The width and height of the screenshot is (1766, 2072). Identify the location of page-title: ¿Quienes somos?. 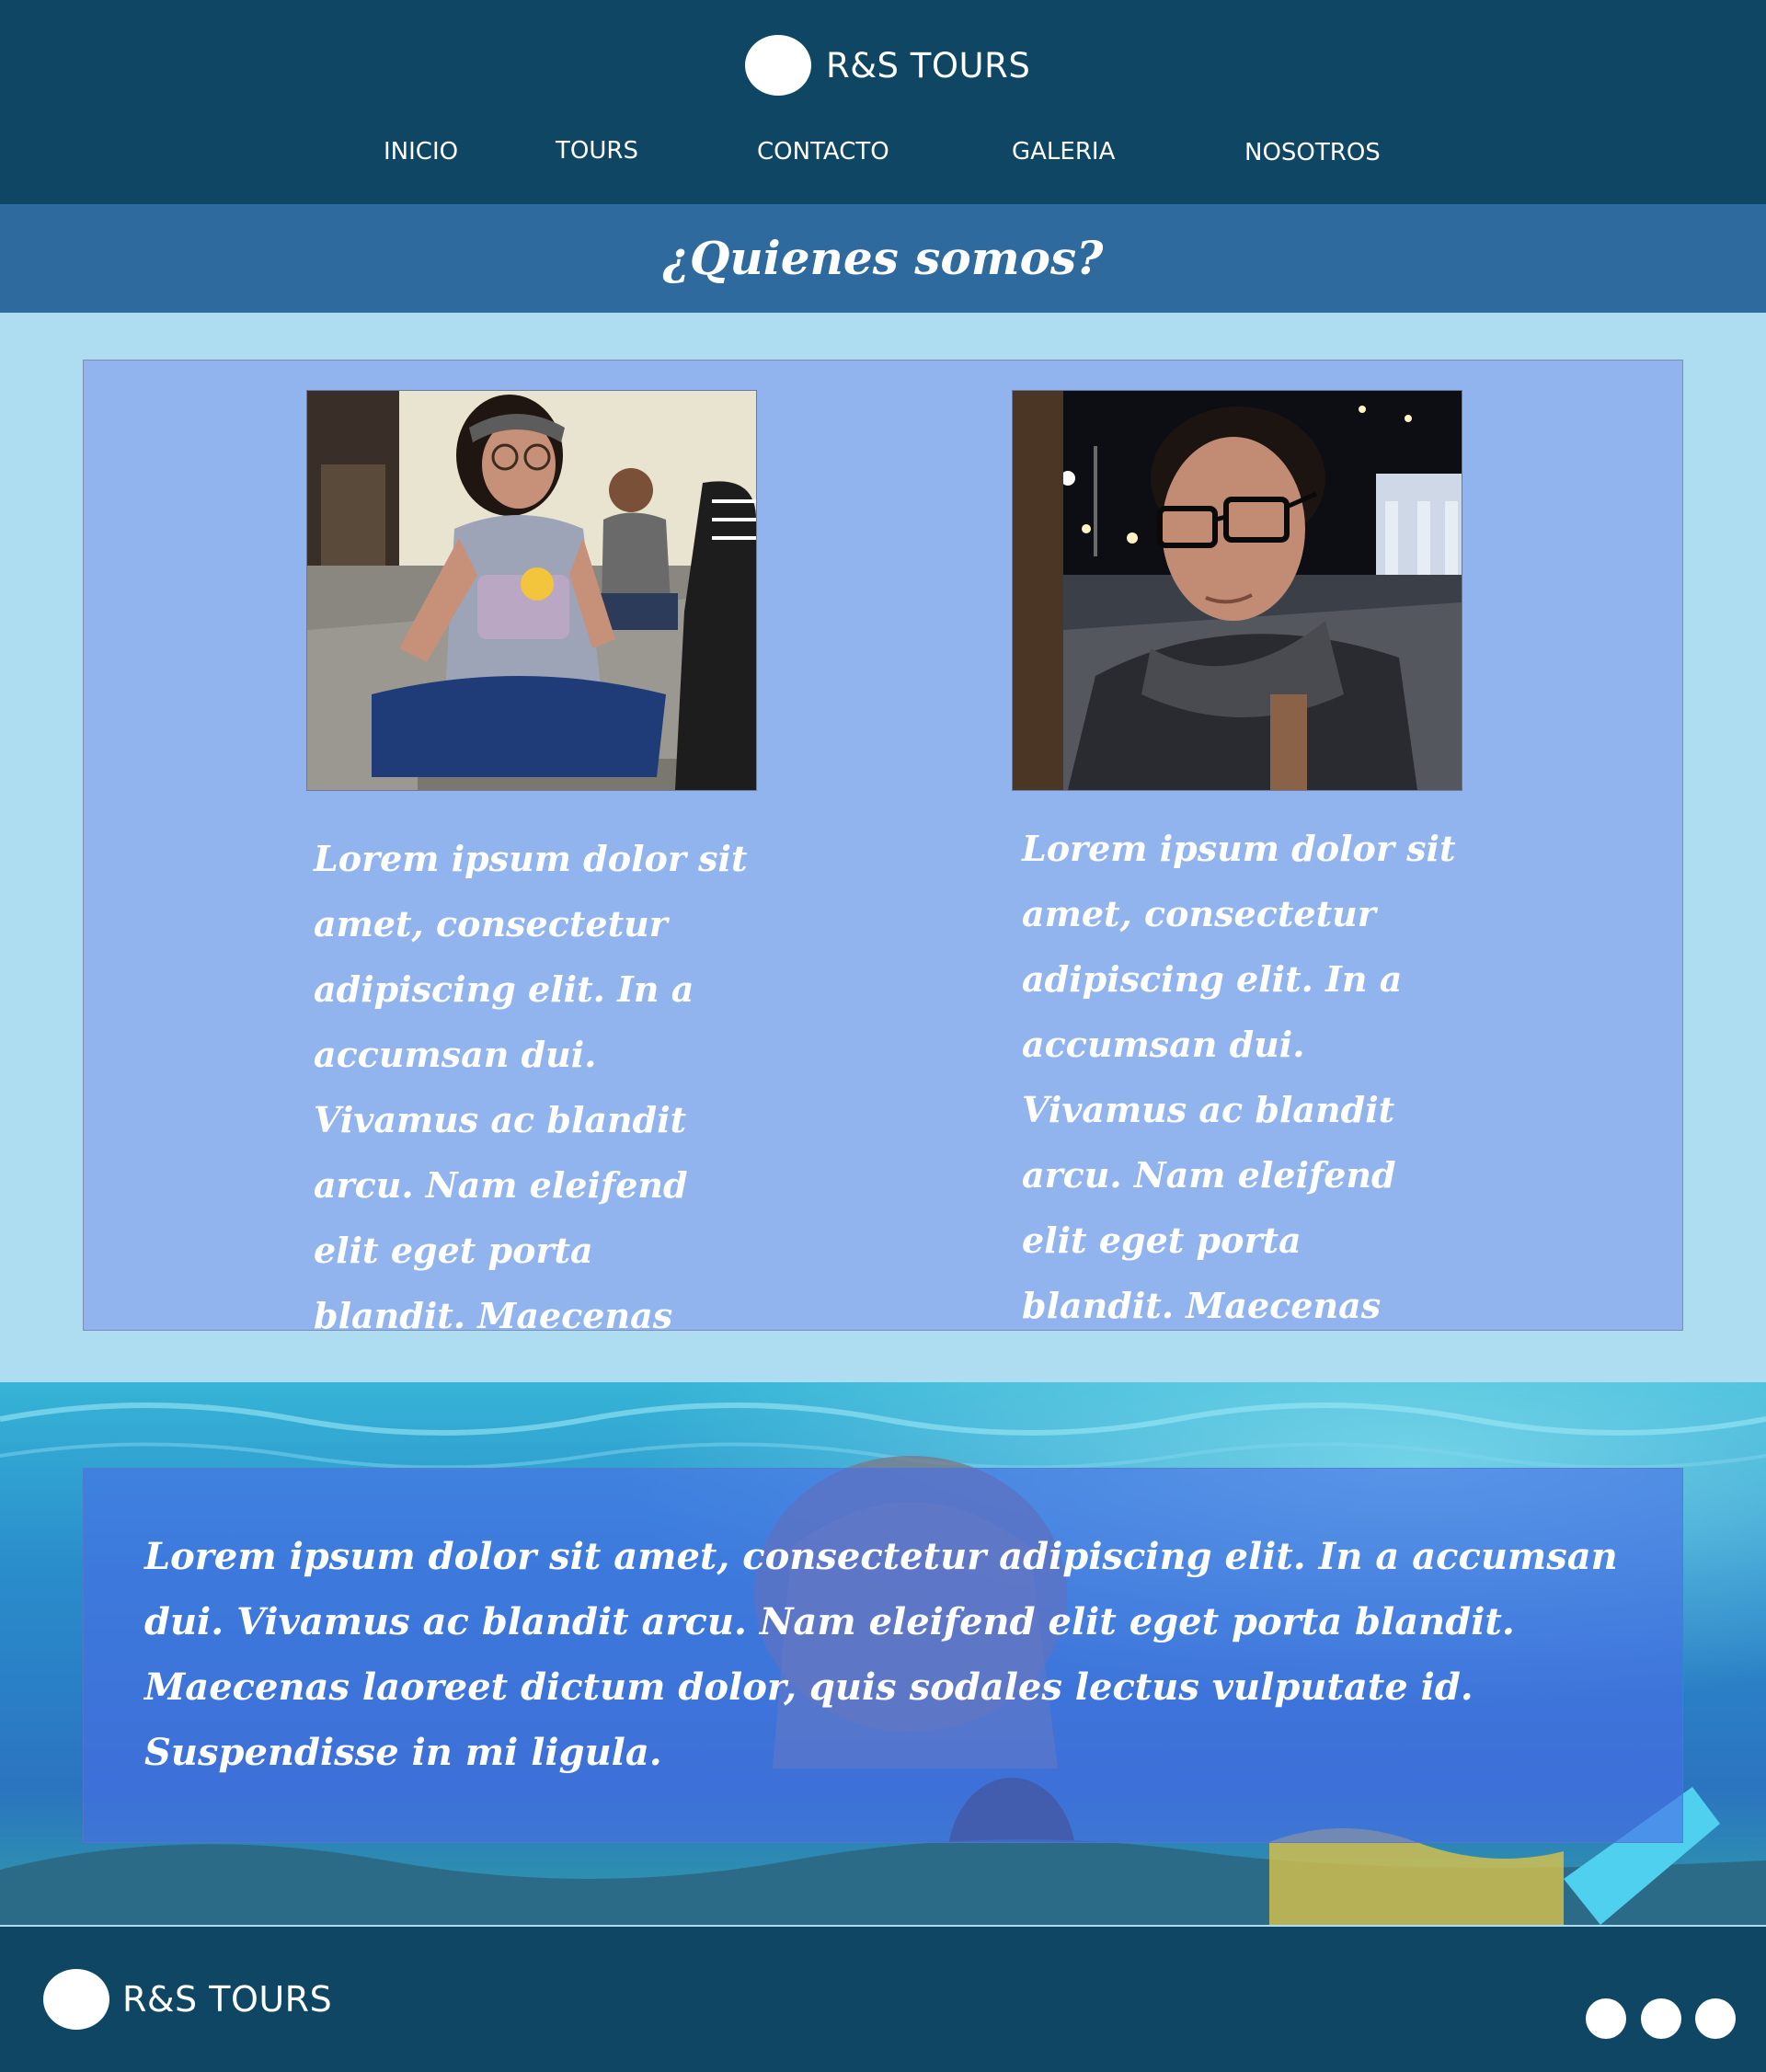
(883, 258).